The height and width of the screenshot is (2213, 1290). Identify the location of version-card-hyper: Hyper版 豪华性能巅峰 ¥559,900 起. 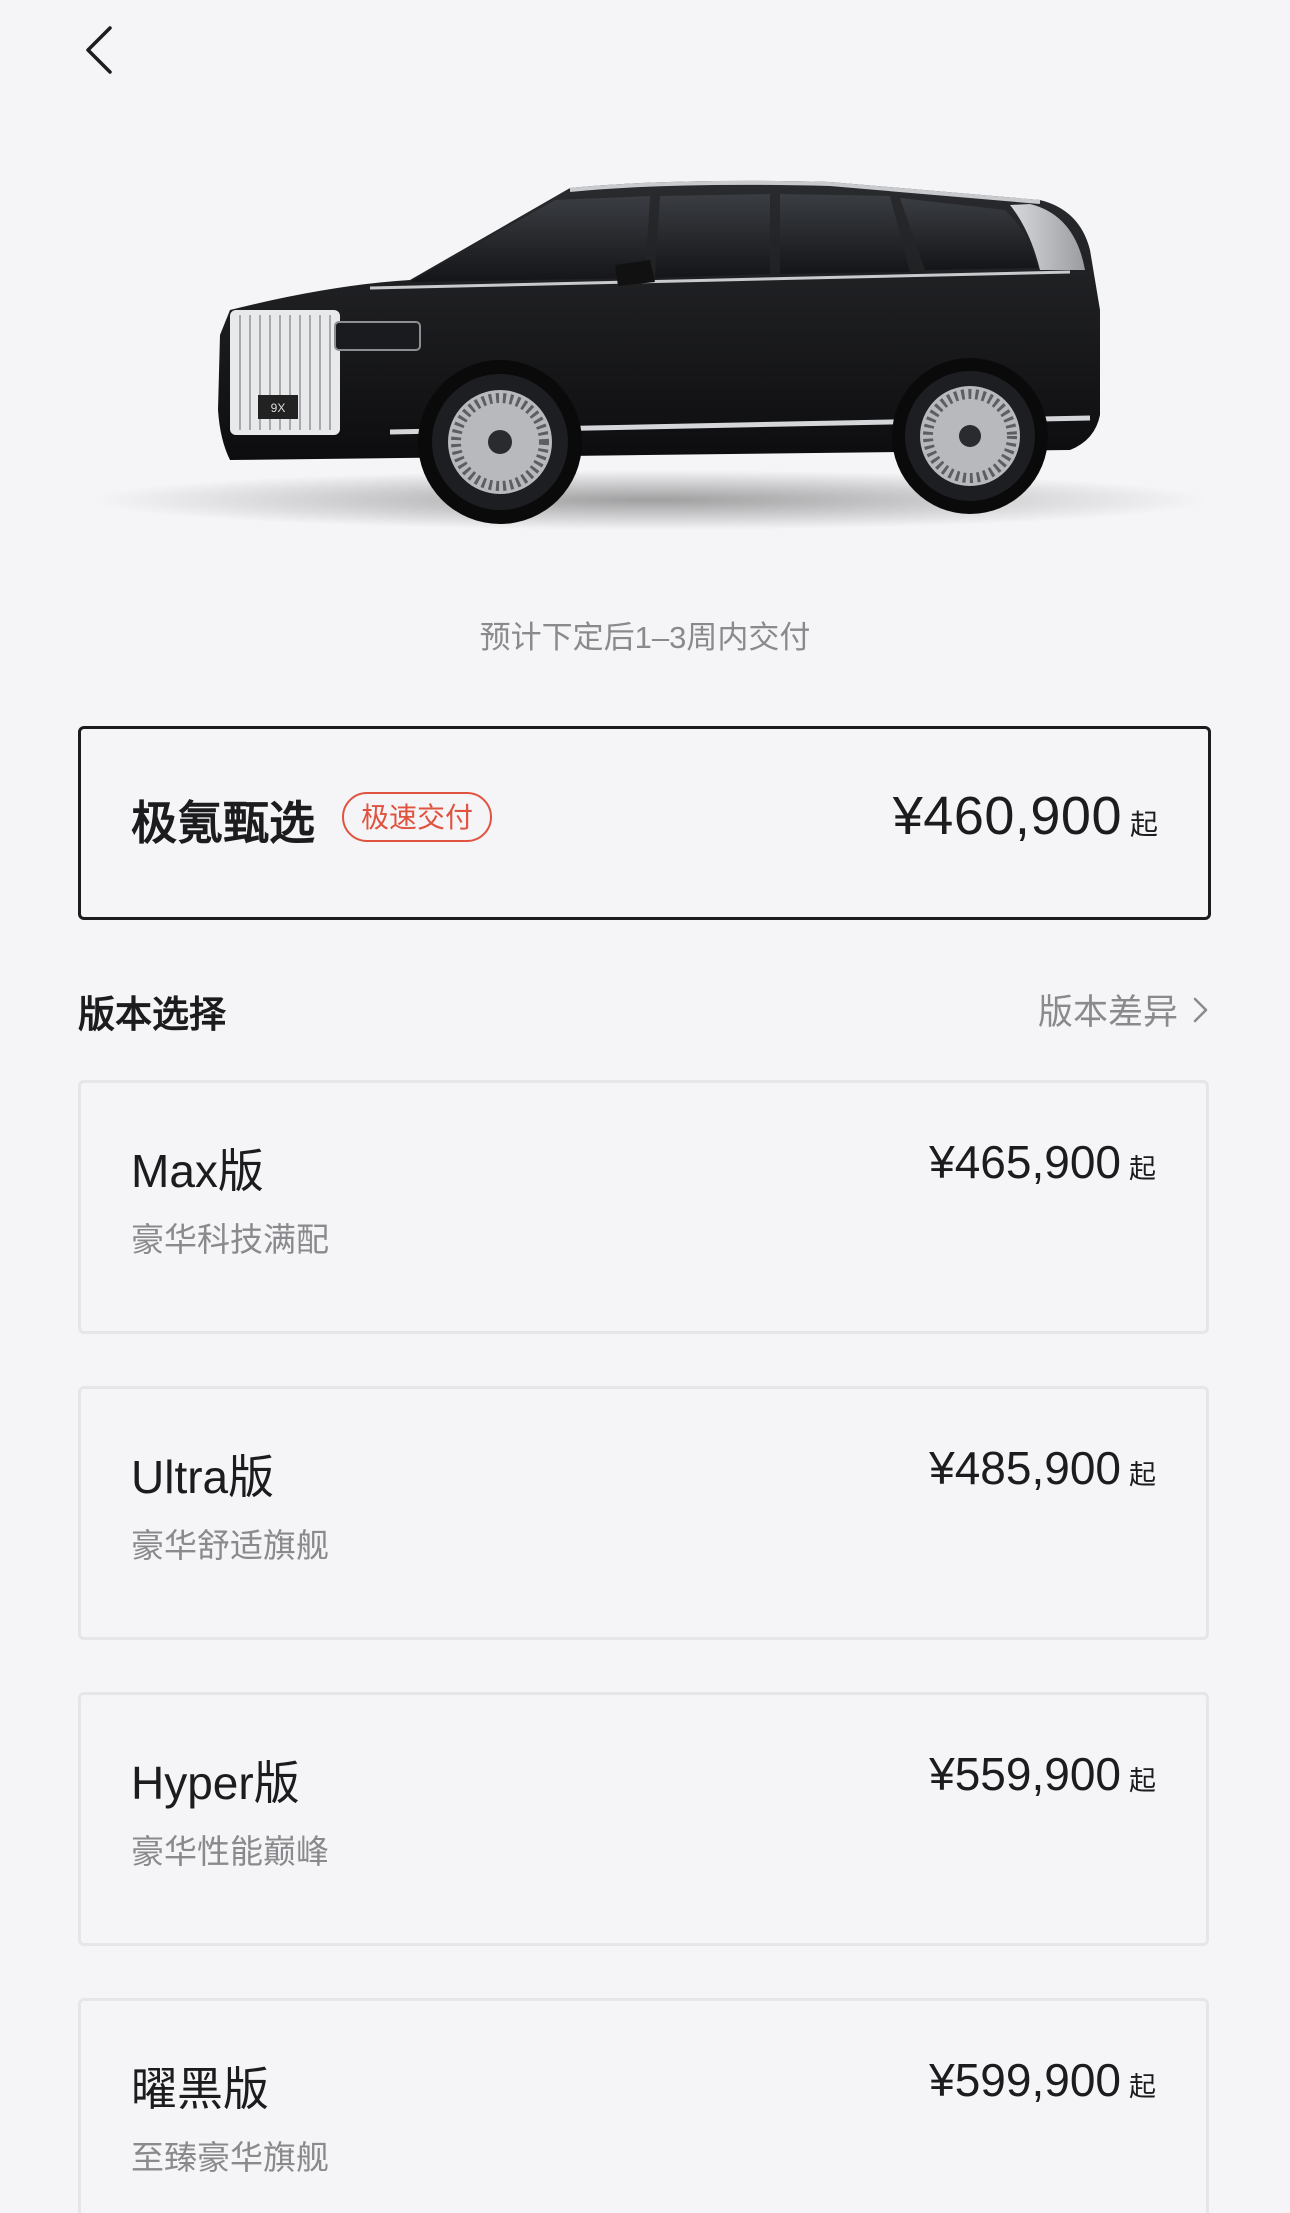
(643, 1819).